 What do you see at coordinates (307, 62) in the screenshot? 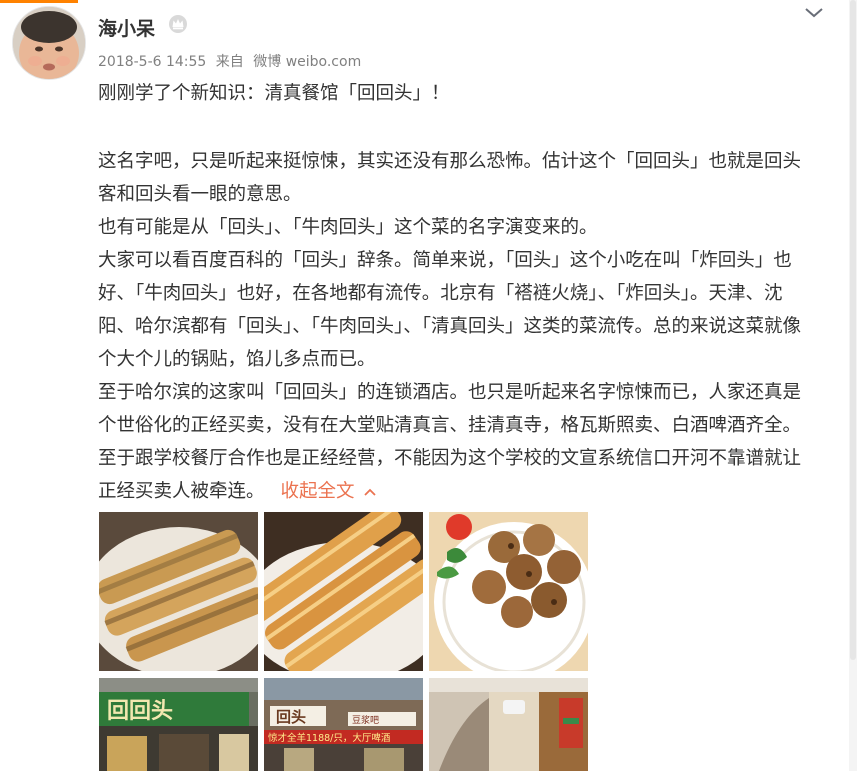
I see `source-link: 微博 weibo.com` at bounding box center [307, 62].